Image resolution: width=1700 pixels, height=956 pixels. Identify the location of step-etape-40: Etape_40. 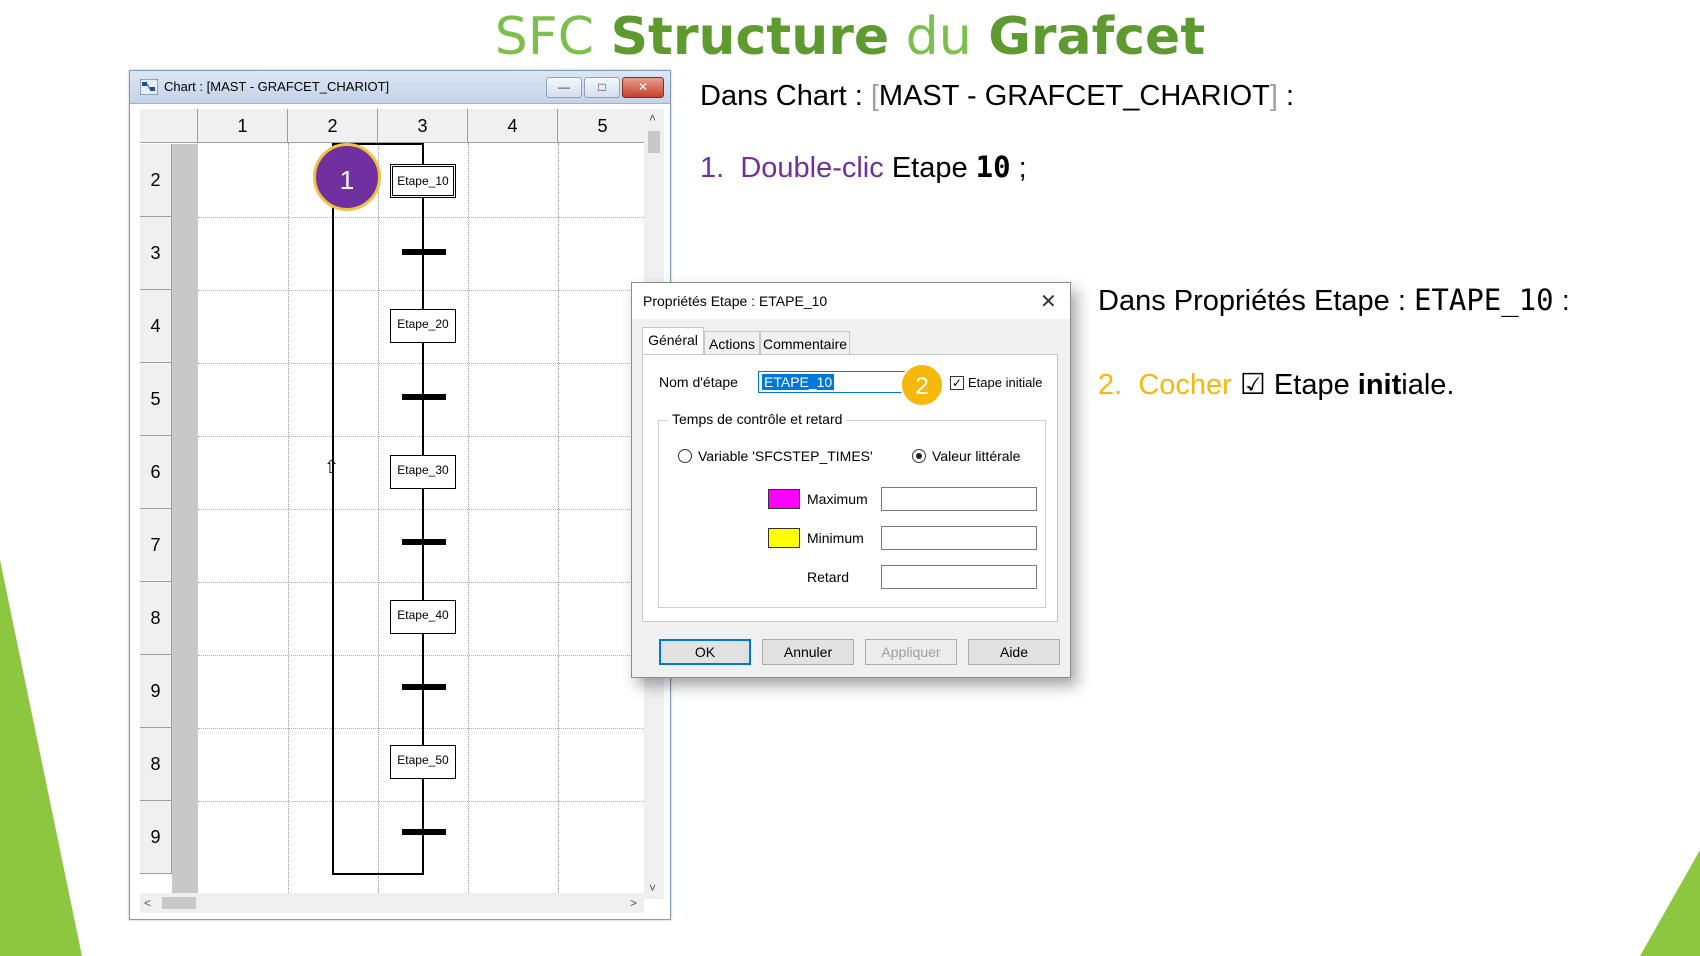
(423, 617).